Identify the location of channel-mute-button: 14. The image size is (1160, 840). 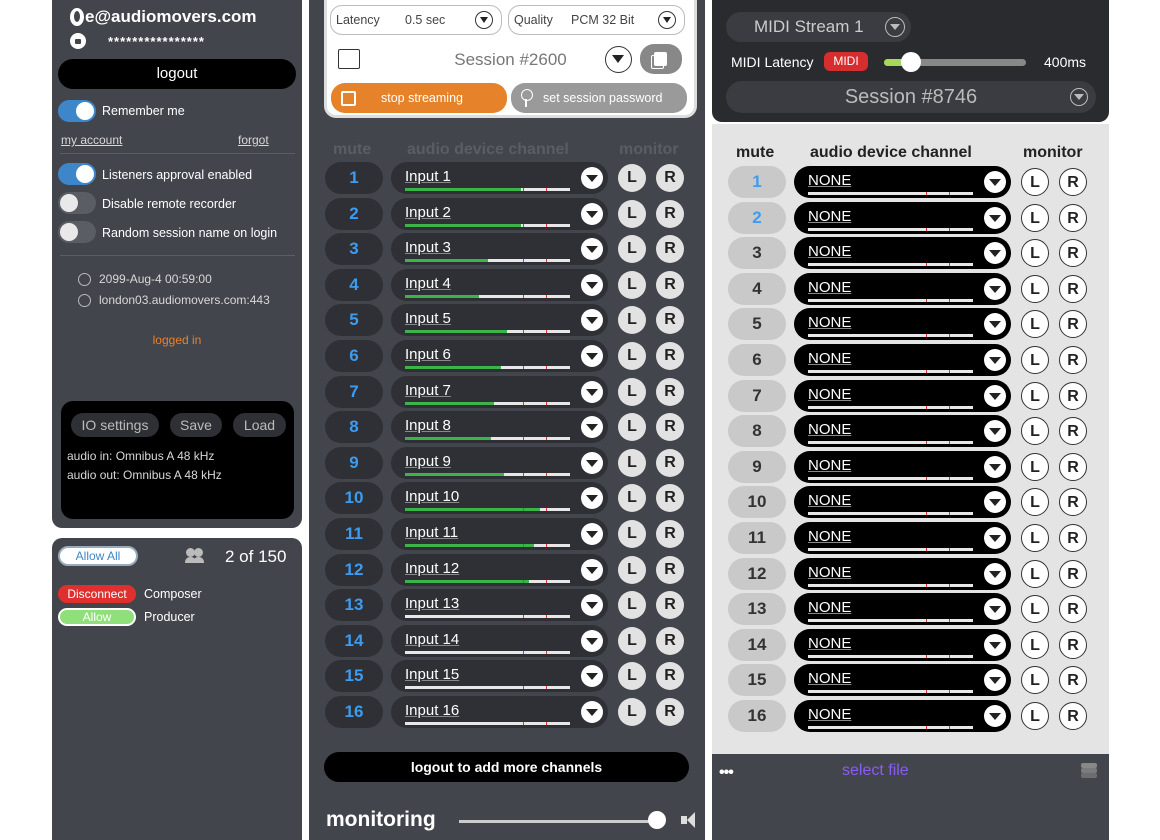
(354, 640).